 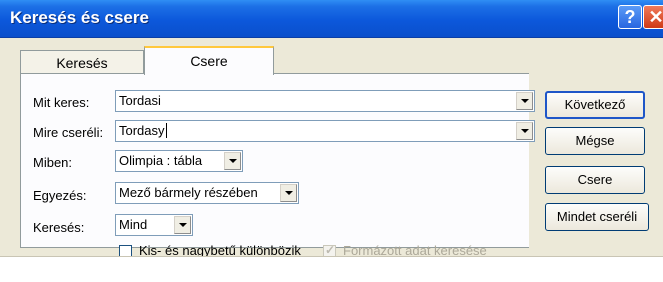 I want to click on replace-all-button: Mindet cseréli, so click(x=597, y=217).